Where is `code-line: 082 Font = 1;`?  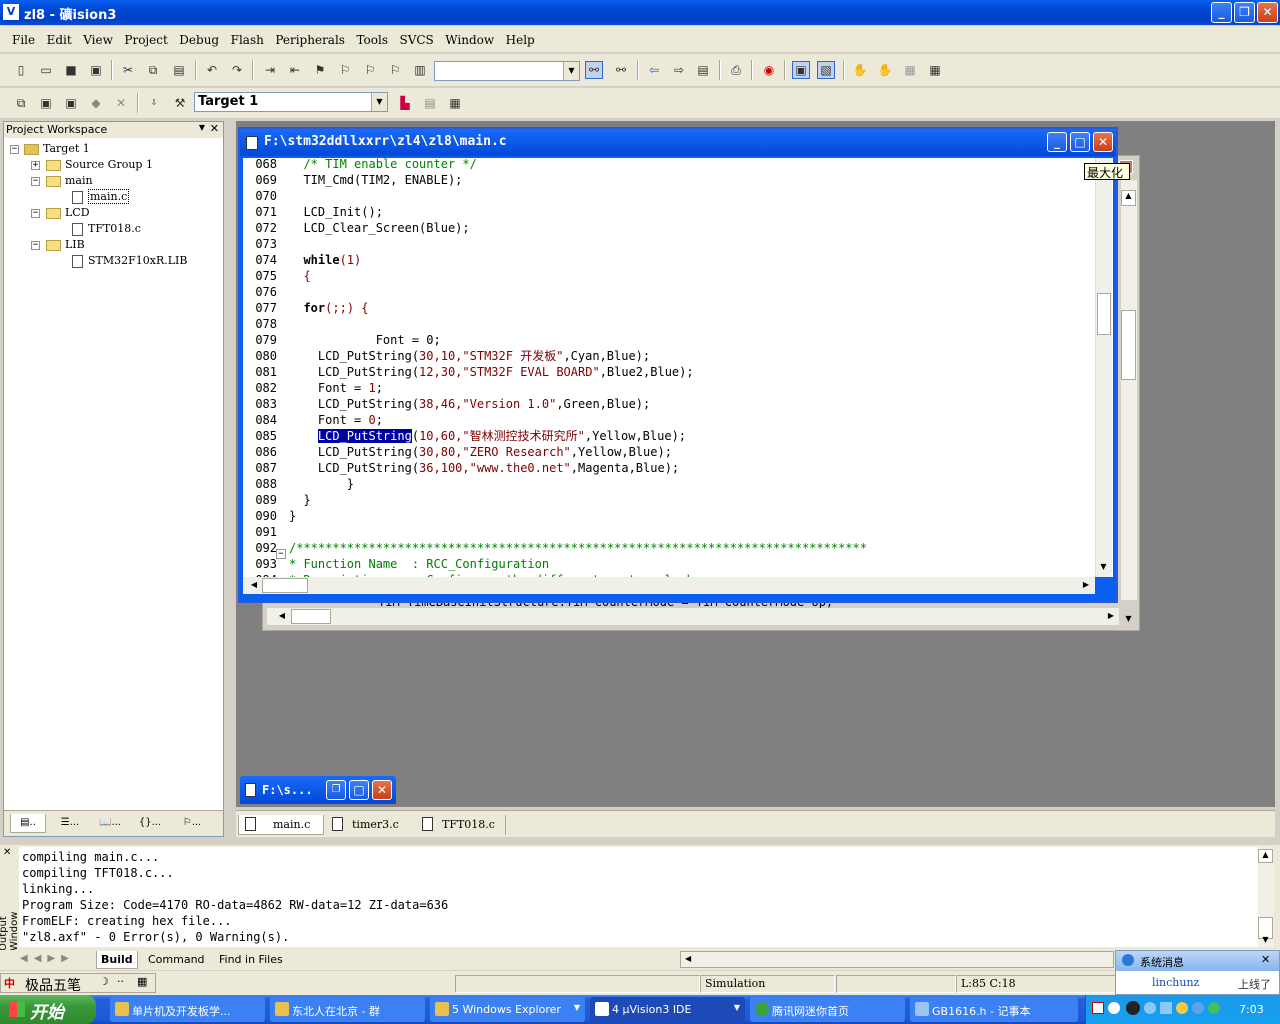
code-line: 082 Font = 1; is located at coordinates (313, 388).